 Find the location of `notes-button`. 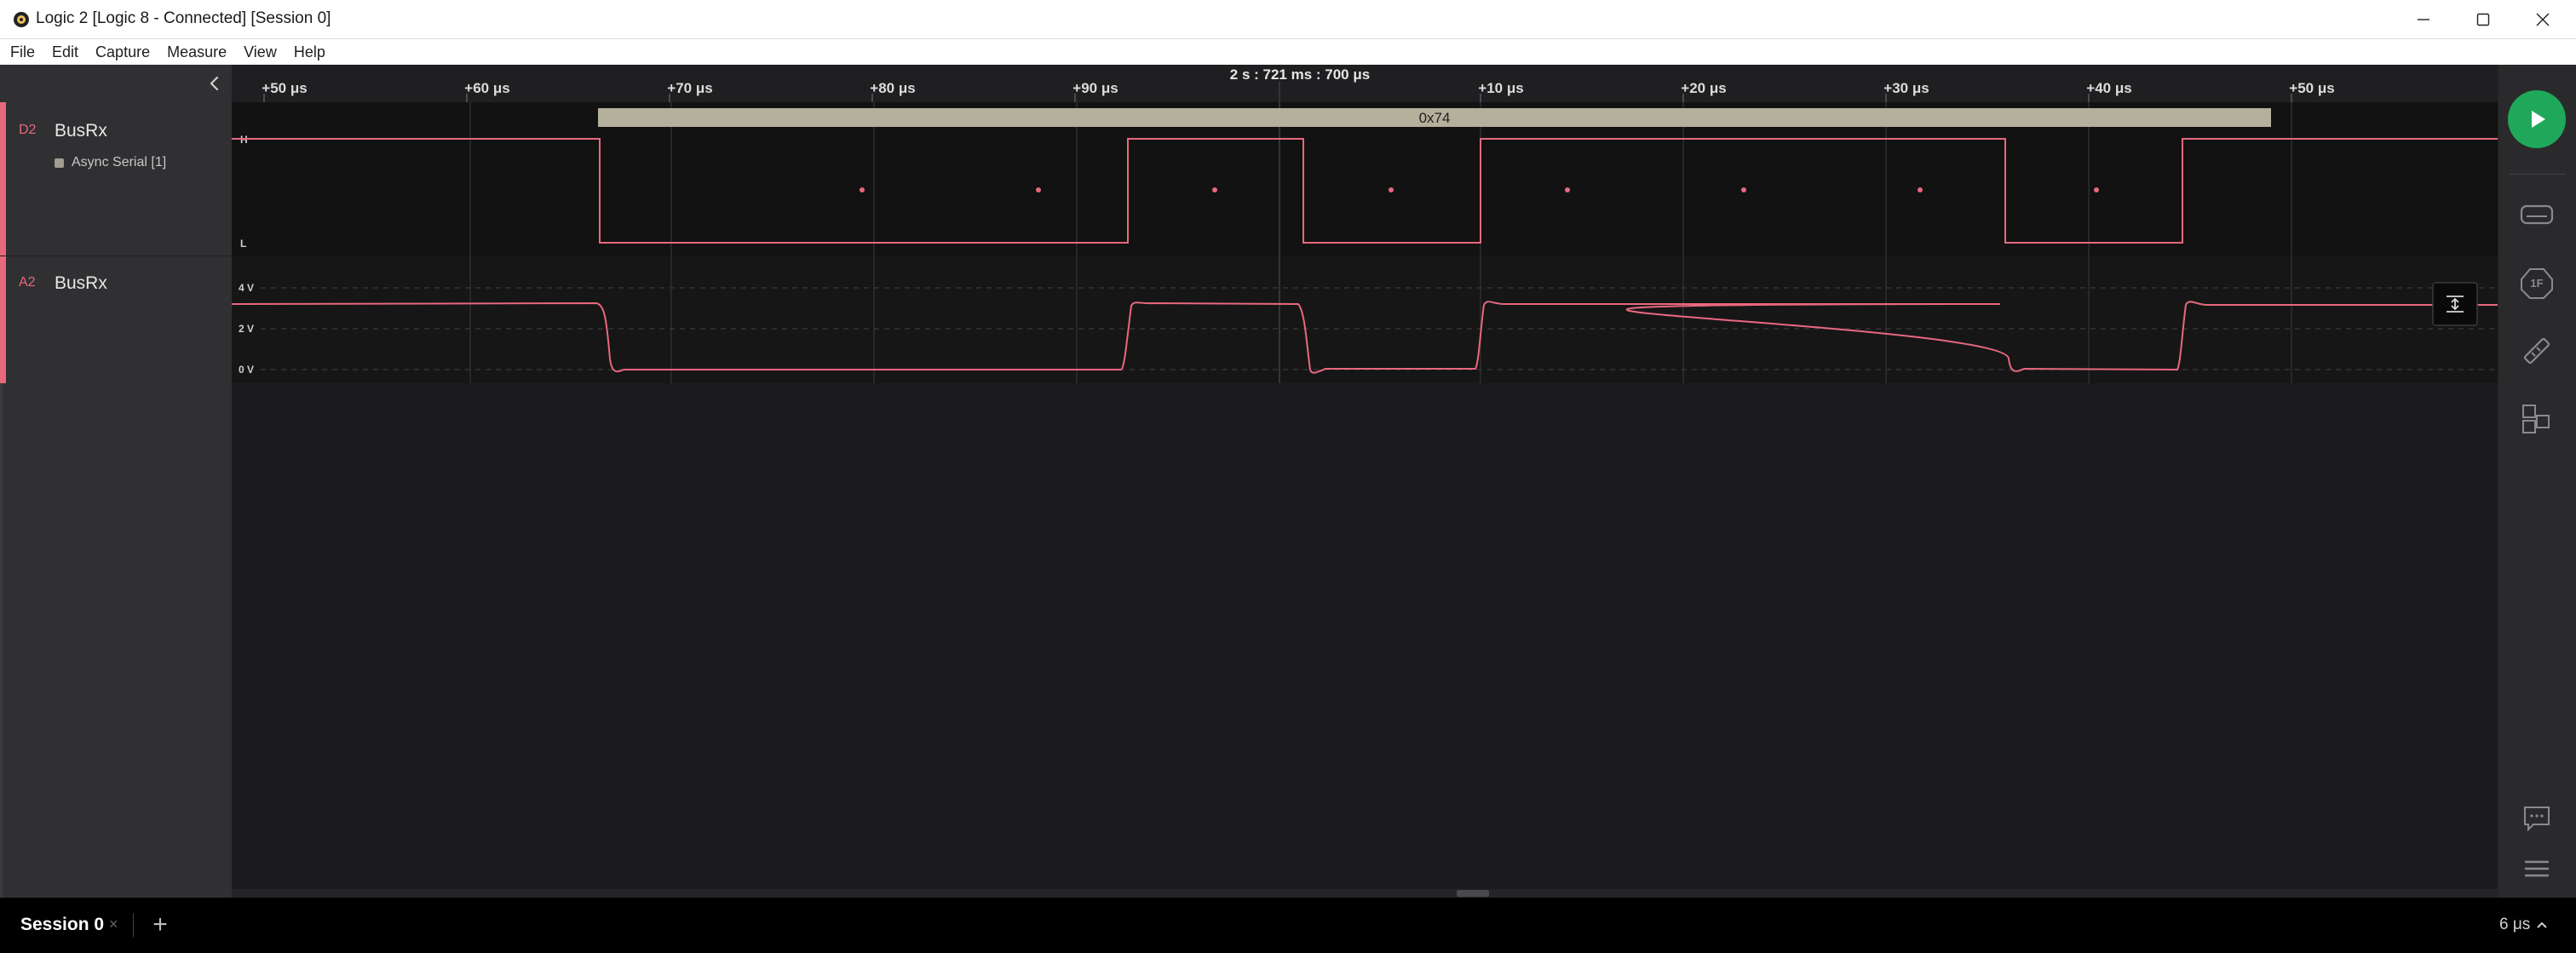

notes-button is located at coordinates (2537, 817).